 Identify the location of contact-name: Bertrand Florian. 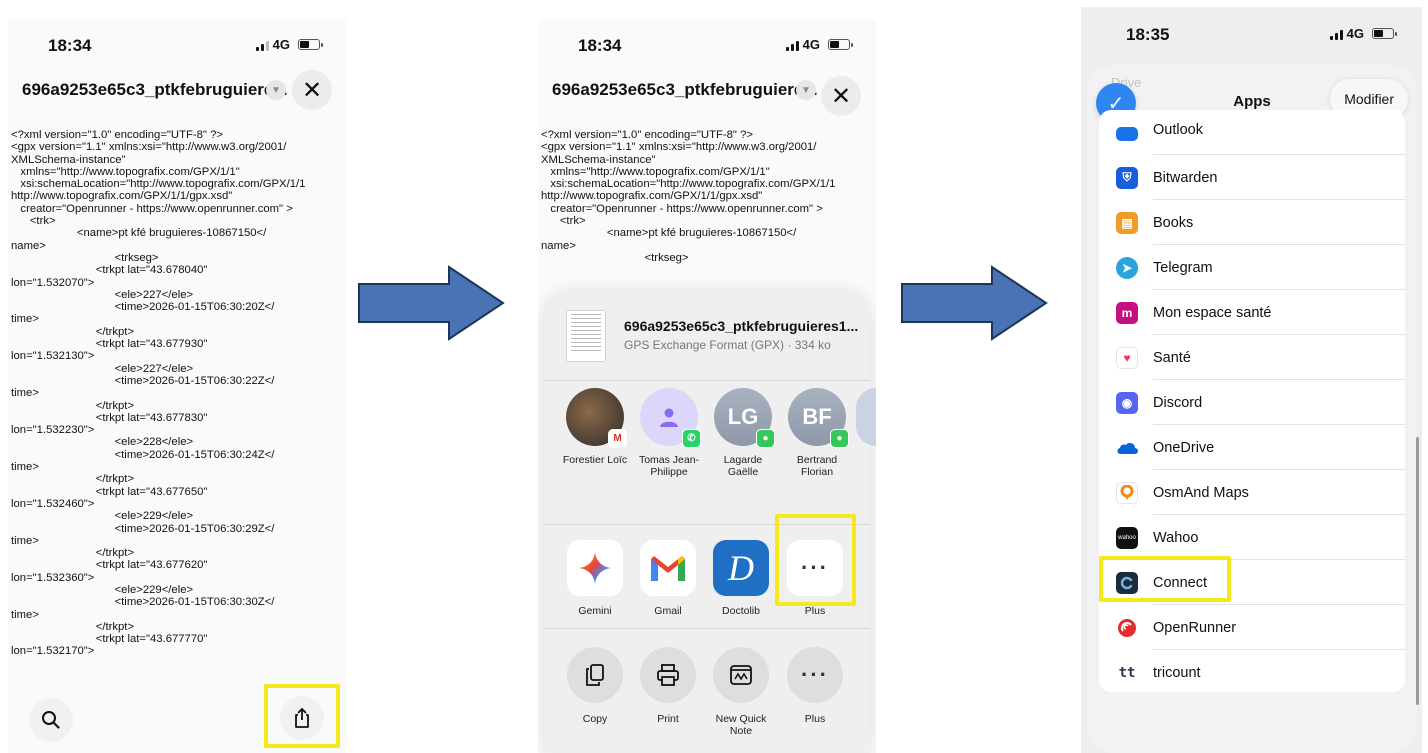
(817, 466).